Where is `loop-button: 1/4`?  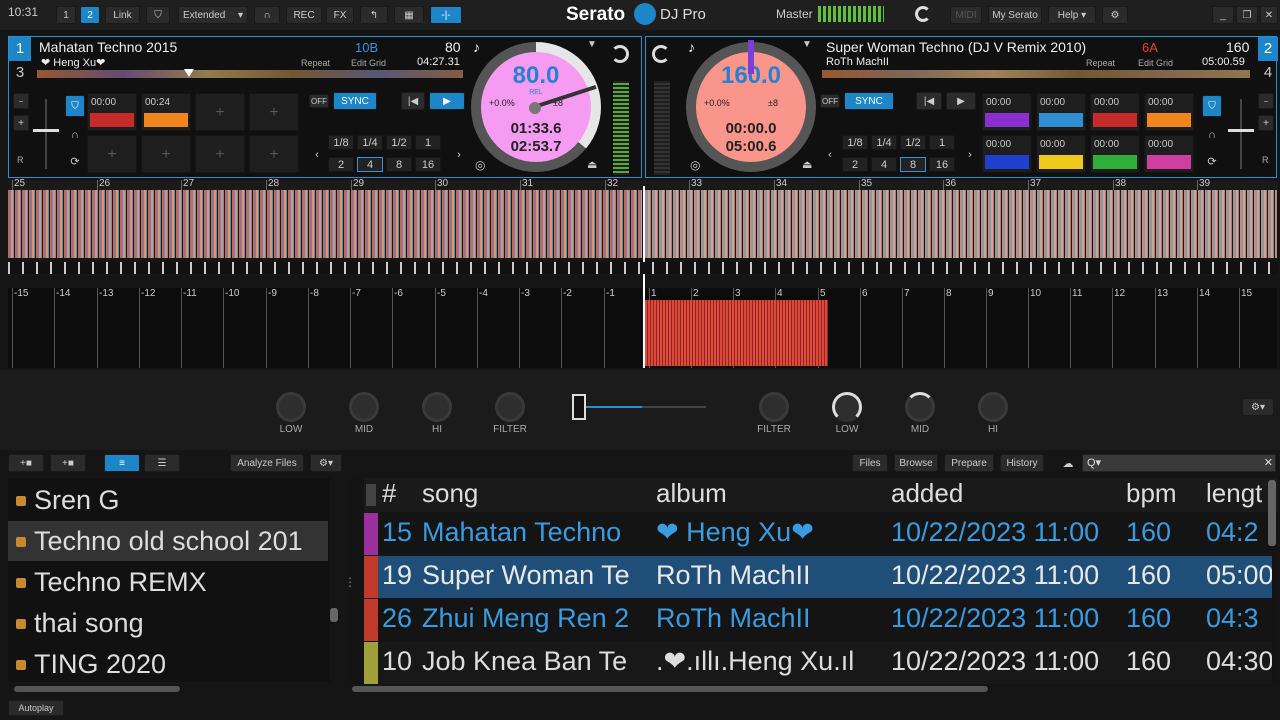 loop-button: 1/4 is located at coordinates (884, 142).